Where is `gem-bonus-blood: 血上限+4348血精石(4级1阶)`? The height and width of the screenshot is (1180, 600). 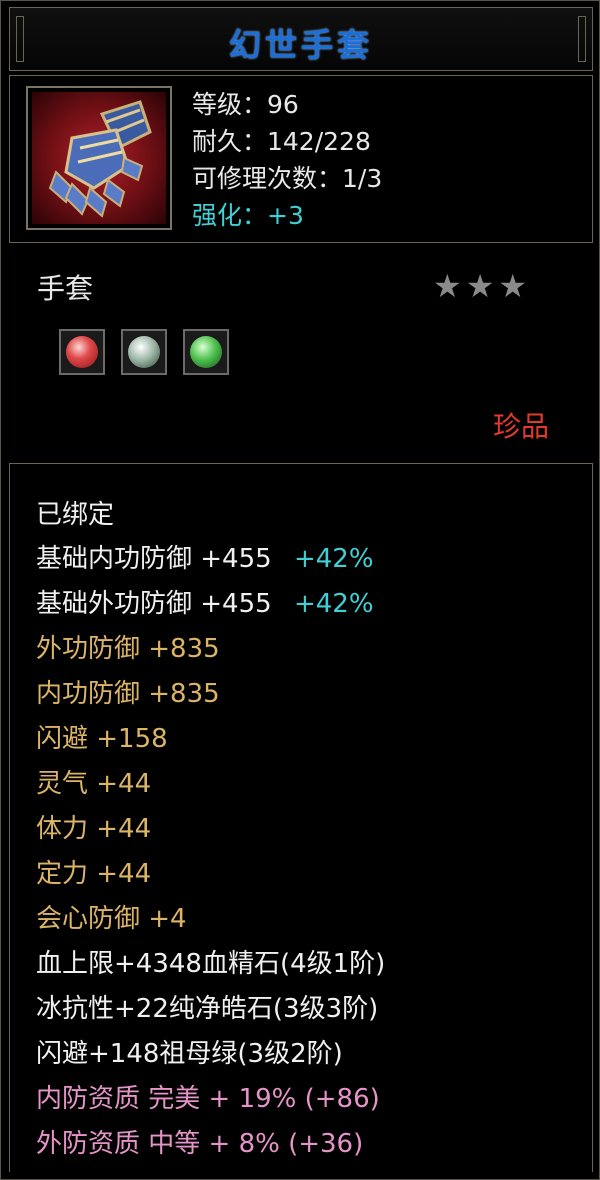
gem-bonus-blood: 血上限+4348血精石(4级1阶) is located at coordinates (211, 964).